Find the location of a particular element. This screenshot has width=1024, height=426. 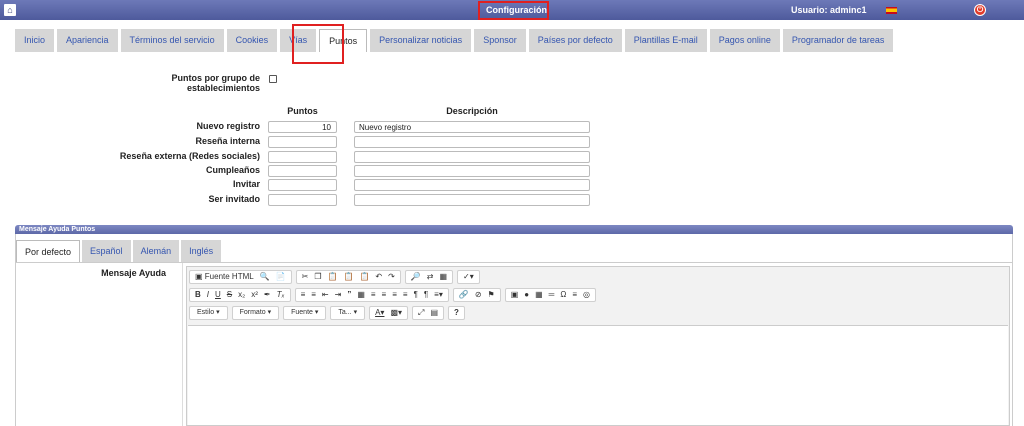

font-dropdown: Fuente is located at coordinates (304, 313).